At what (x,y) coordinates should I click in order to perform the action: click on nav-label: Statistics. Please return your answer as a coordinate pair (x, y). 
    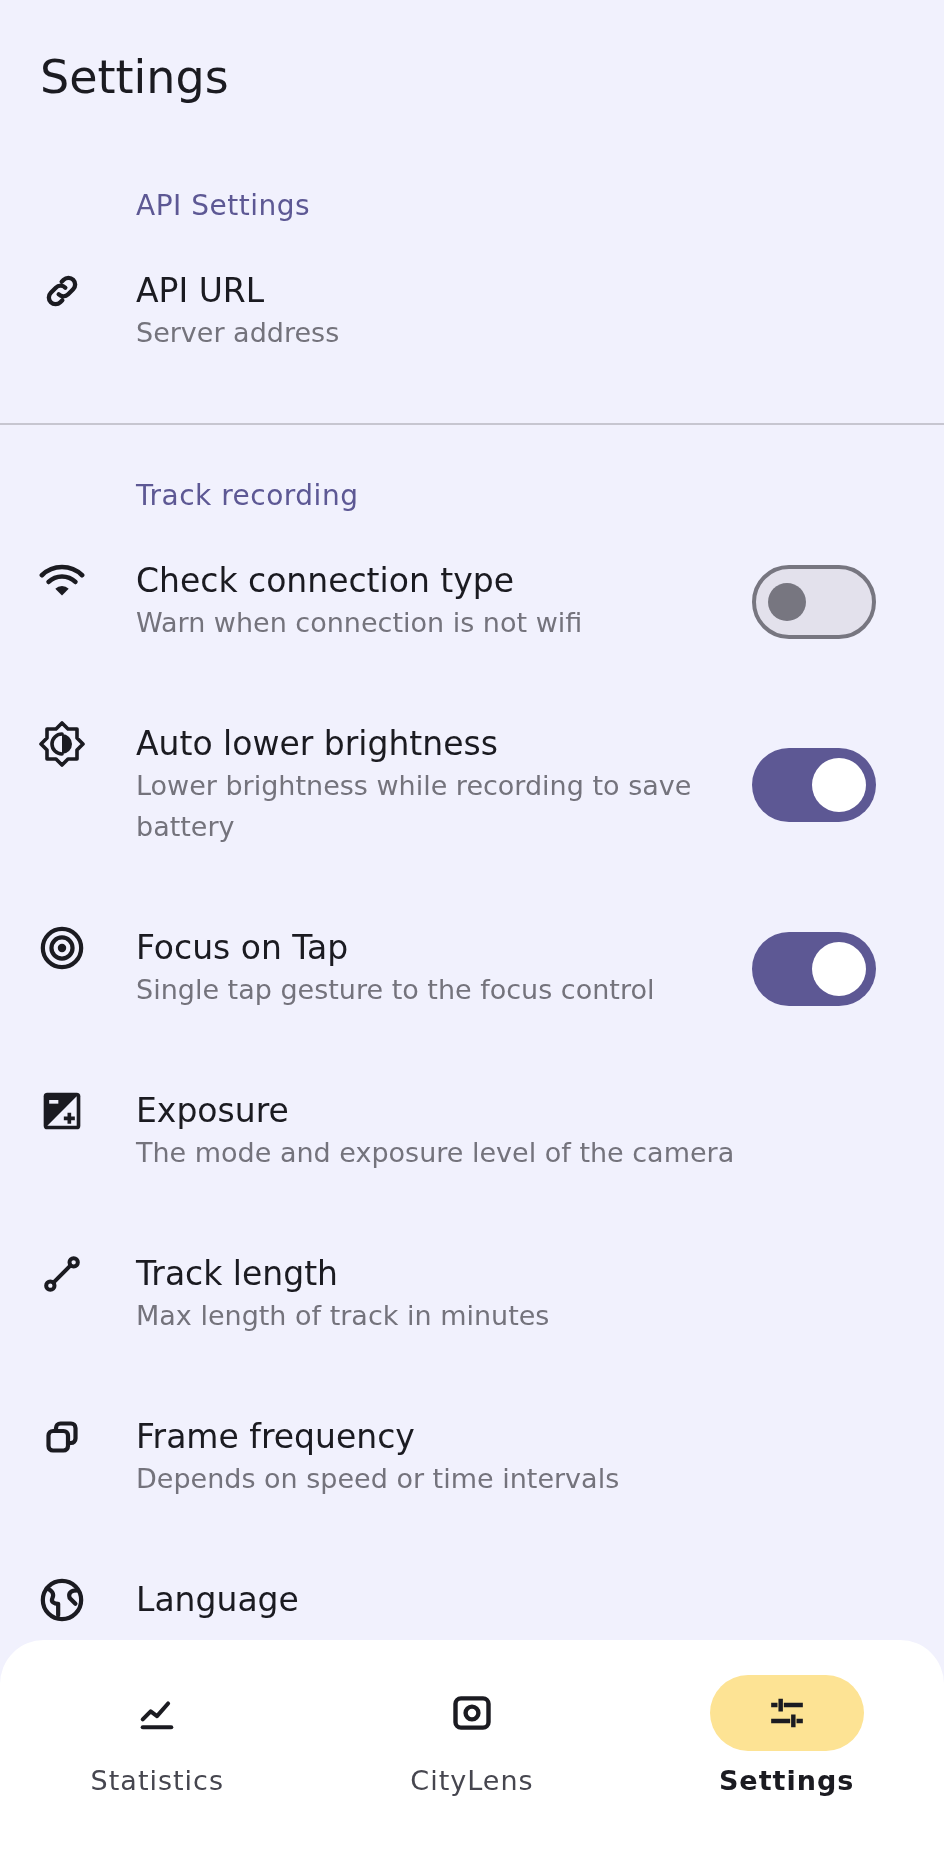
    Looking at the image, I should click on (157, 1780).